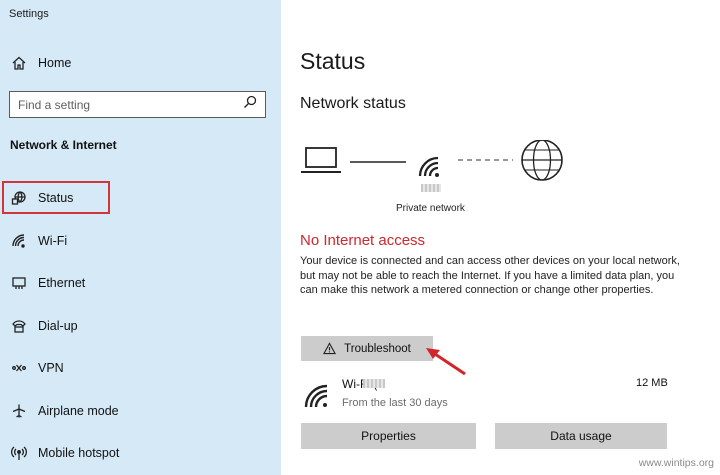  Describe the element at coordinates (53, 241) in the screenshot. I see `sidebar-item-label: Wi-Fi` at that location.